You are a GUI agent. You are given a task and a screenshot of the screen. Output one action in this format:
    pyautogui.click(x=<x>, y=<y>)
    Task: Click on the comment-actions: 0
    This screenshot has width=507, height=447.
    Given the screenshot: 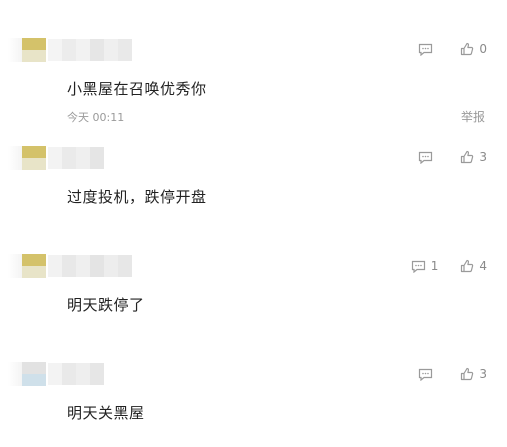 What is the action you would take?
    pyautogui.click(x=452, y=49)
    